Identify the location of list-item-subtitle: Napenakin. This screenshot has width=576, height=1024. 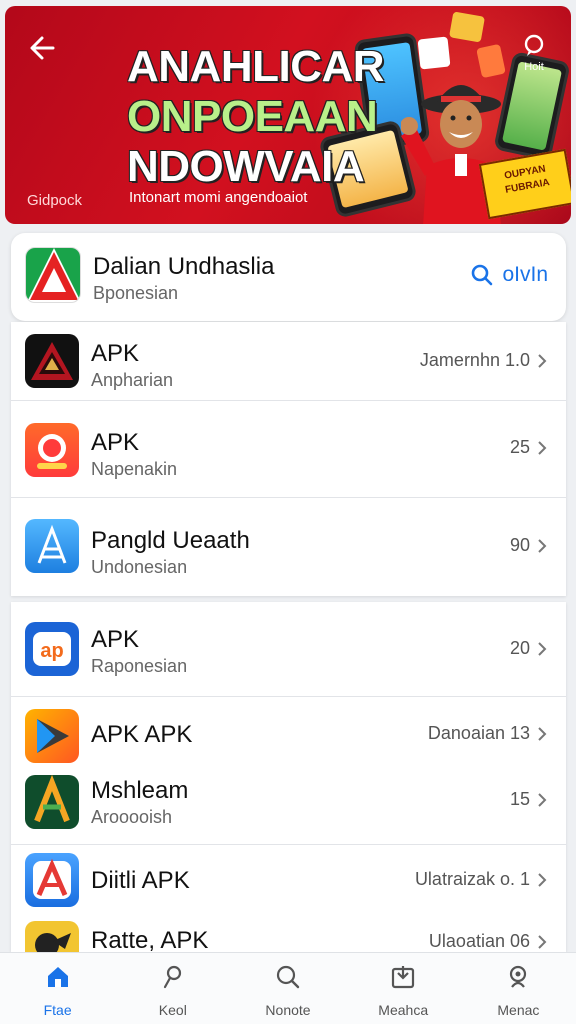
(134, 469).